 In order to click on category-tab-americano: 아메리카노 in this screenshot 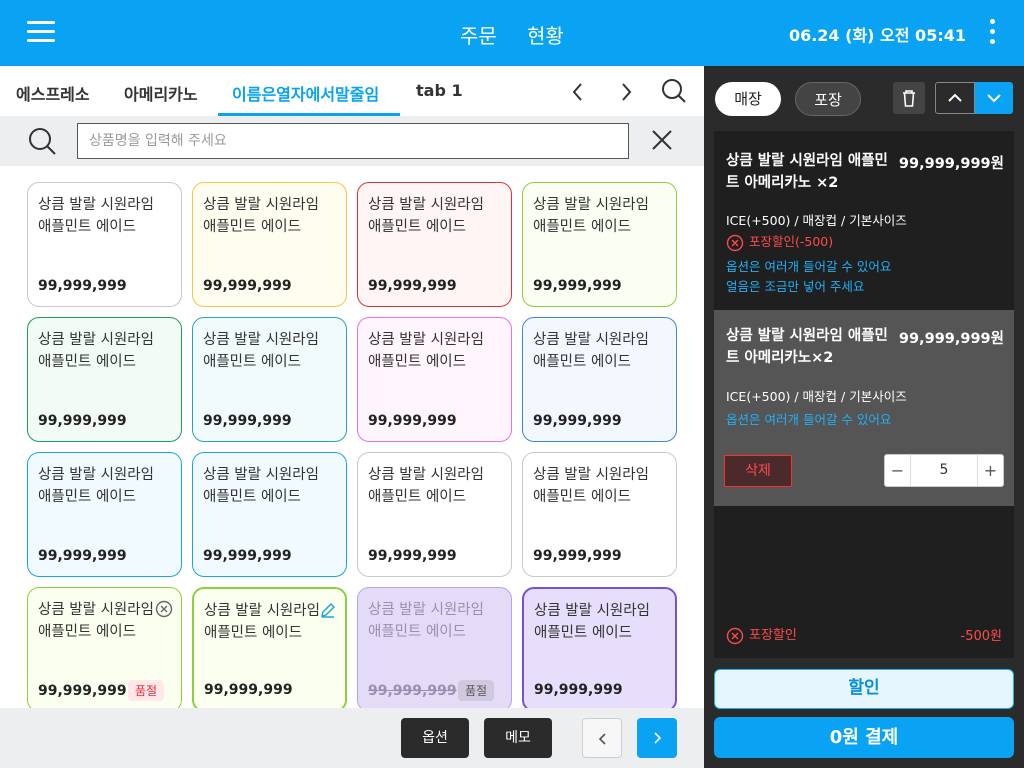, I will do `click(161, 93)`.